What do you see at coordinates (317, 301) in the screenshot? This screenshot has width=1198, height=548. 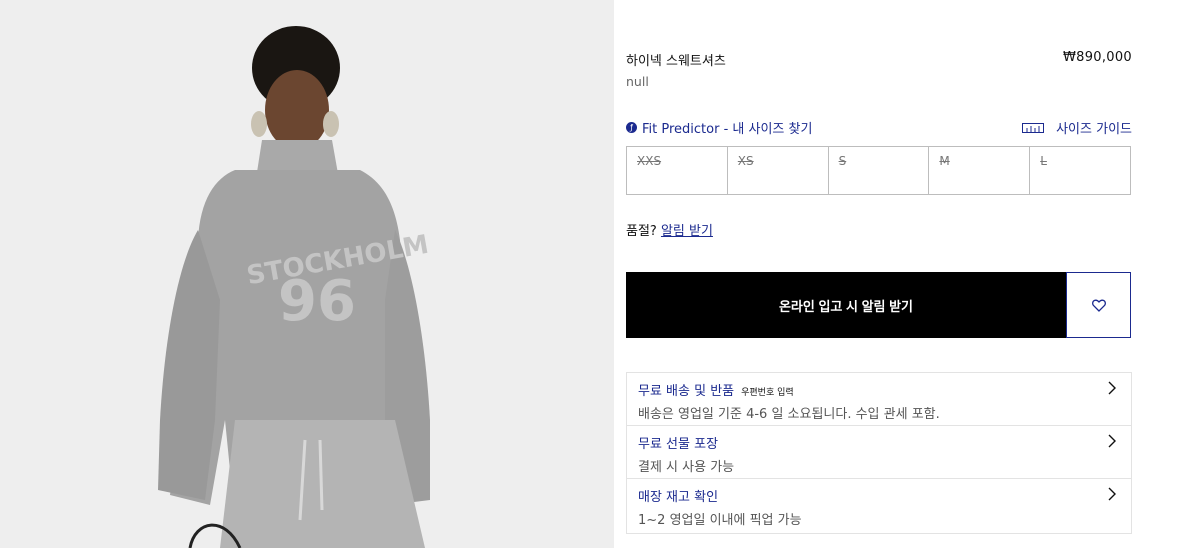 I see `print-text-96: 96` at bounding box center [317, 301].